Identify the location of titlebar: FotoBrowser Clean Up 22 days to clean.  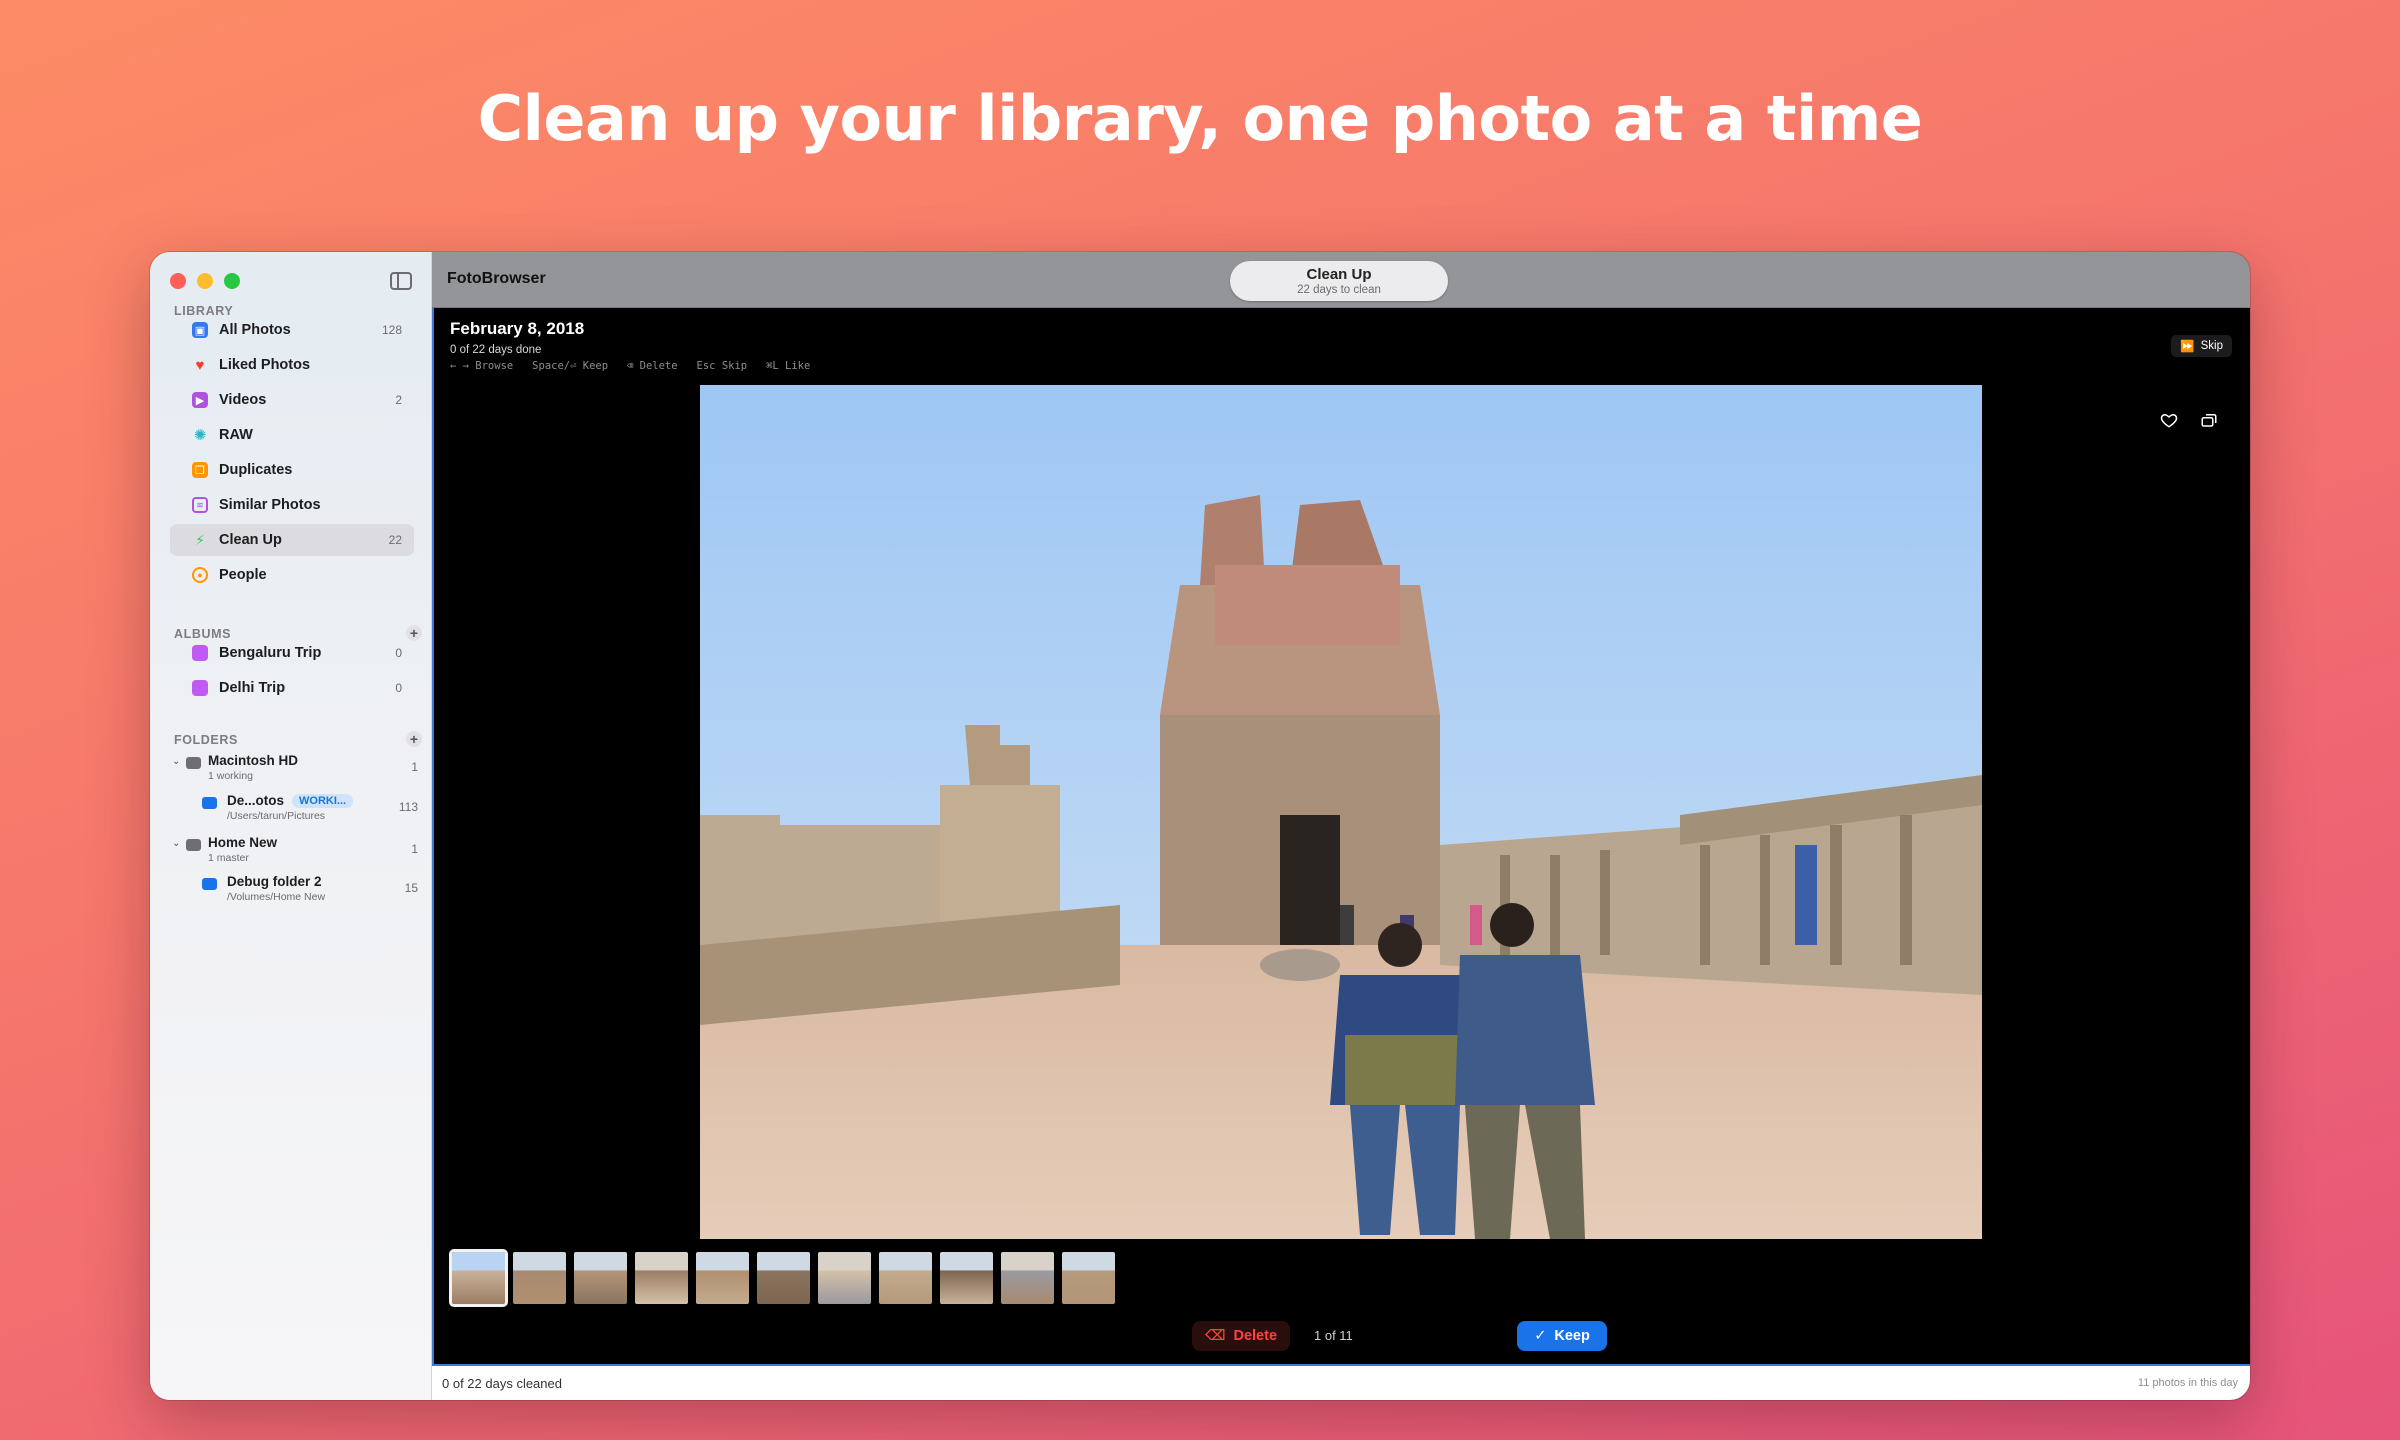
(1341, 280).